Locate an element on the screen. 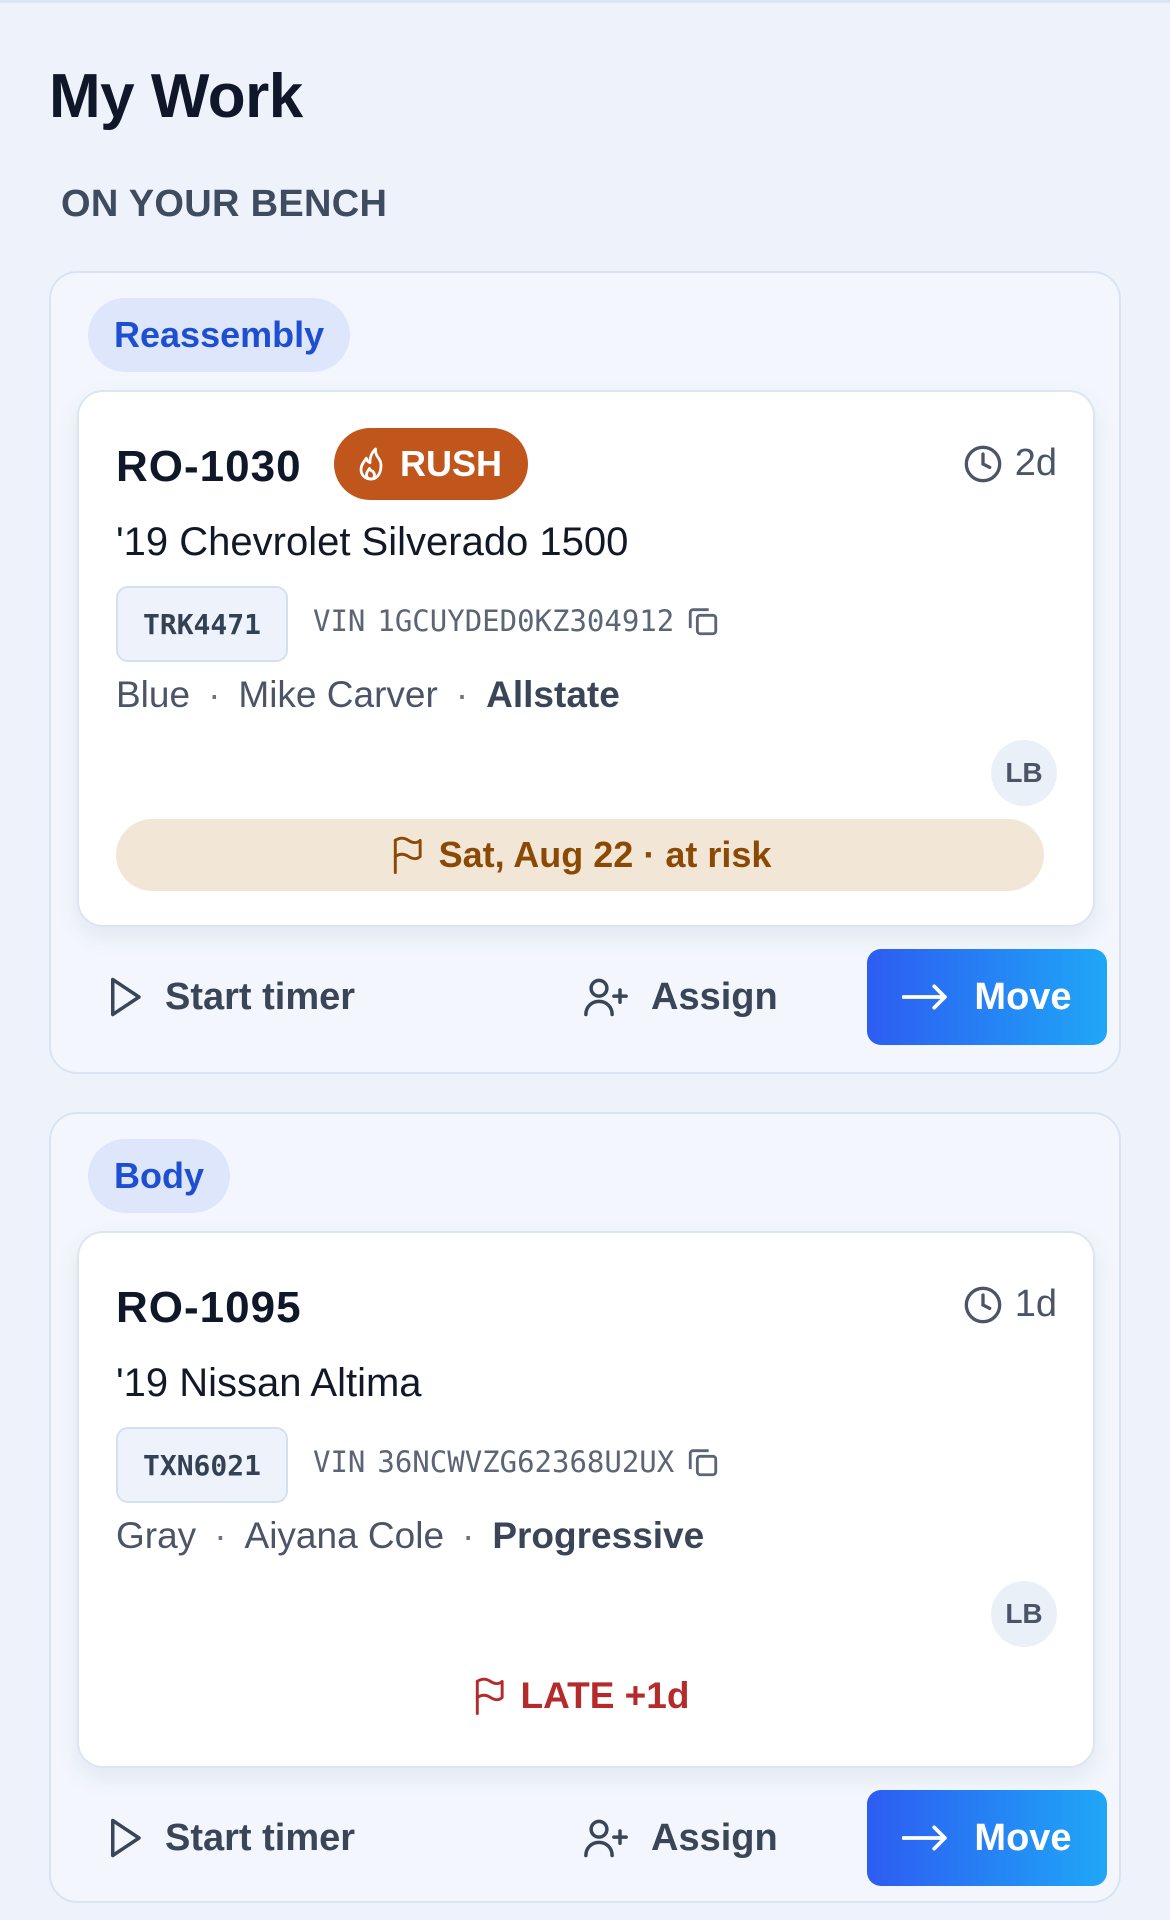 The height and width of the screenshot is (1920, 1170). vehicle-meta: Blue · Mike Carver · Allstate is located at coordinates (368, 694).